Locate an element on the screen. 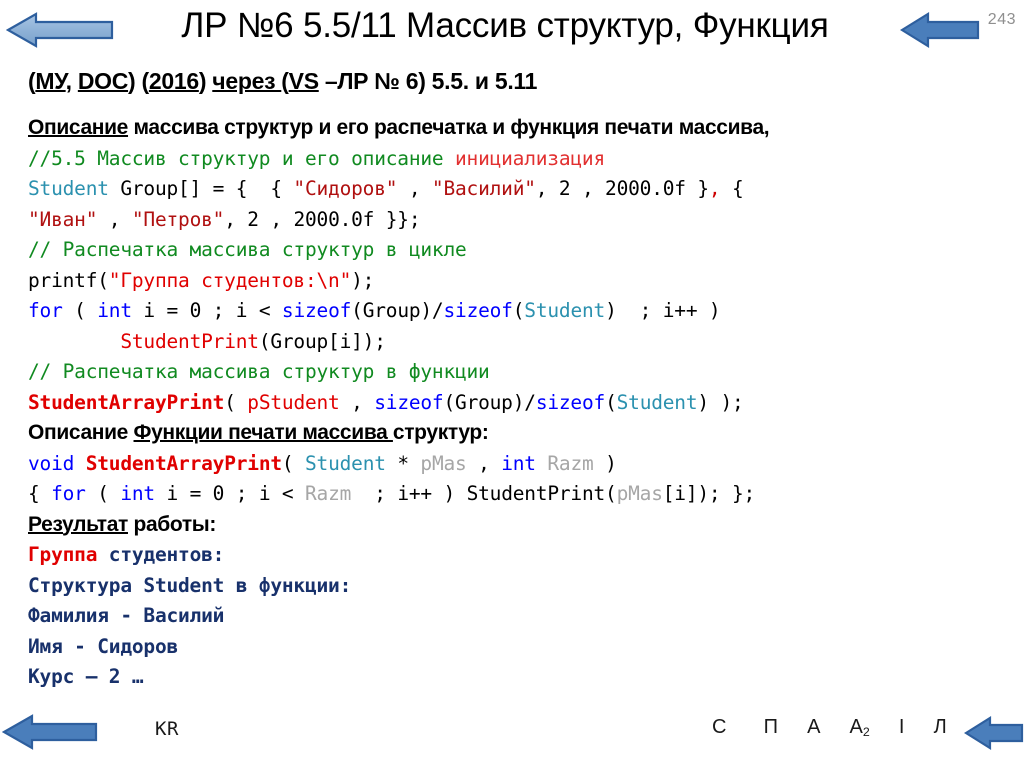 The width and height of the screenshot is (1024, 767). result-word-gruppa: Группа is located at coordinates (63, 554).